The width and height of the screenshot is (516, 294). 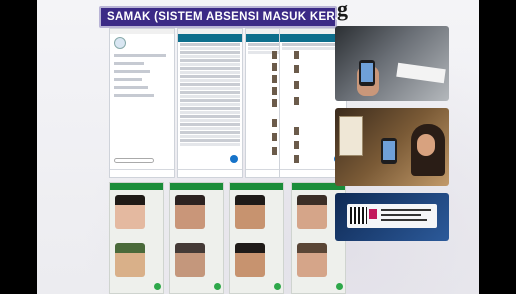 I want to click on photo-scanning-sticker, so click(x=392, y=63).